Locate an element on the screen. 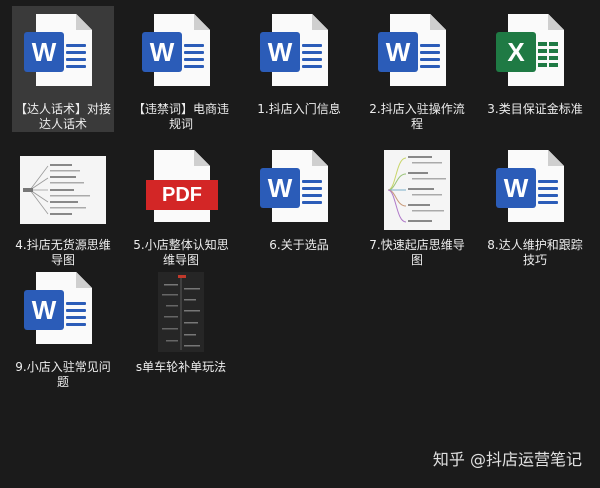 This screenshot has height=488, width=600. file-item-store-intro: W 1.抖店入门信息 is located at coordinates (299, 69).